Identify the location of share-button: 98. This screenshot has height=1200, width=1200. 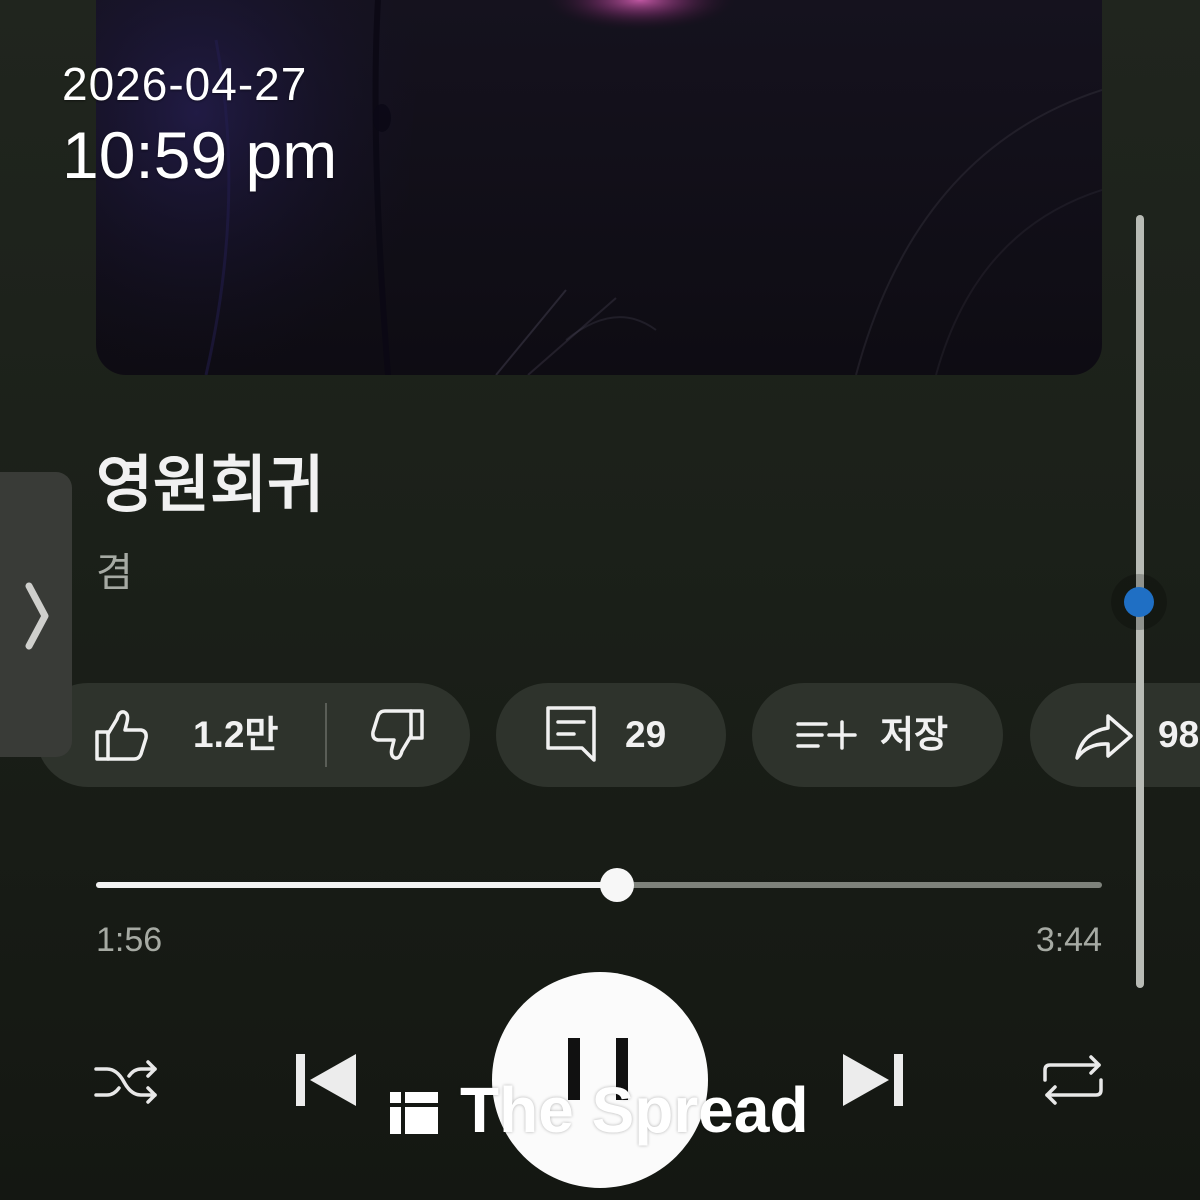
(1115, 735).